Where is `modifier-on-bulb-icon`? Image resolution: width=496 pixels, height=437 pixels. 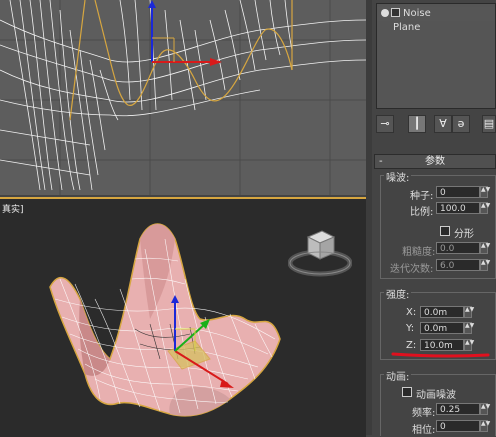 modifier-on-bulb-icon is located at coordinates (385, 13).